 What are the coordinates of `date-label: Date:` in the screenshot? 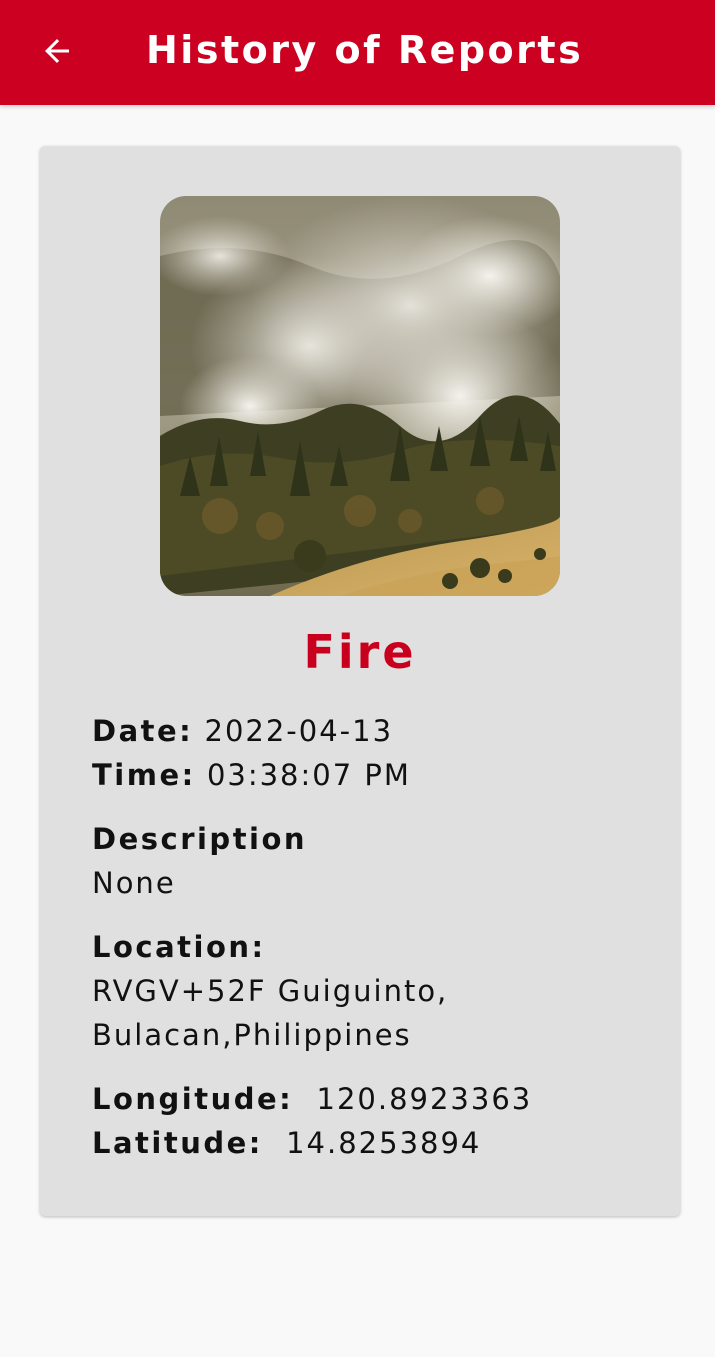 It's located at (143, 731).